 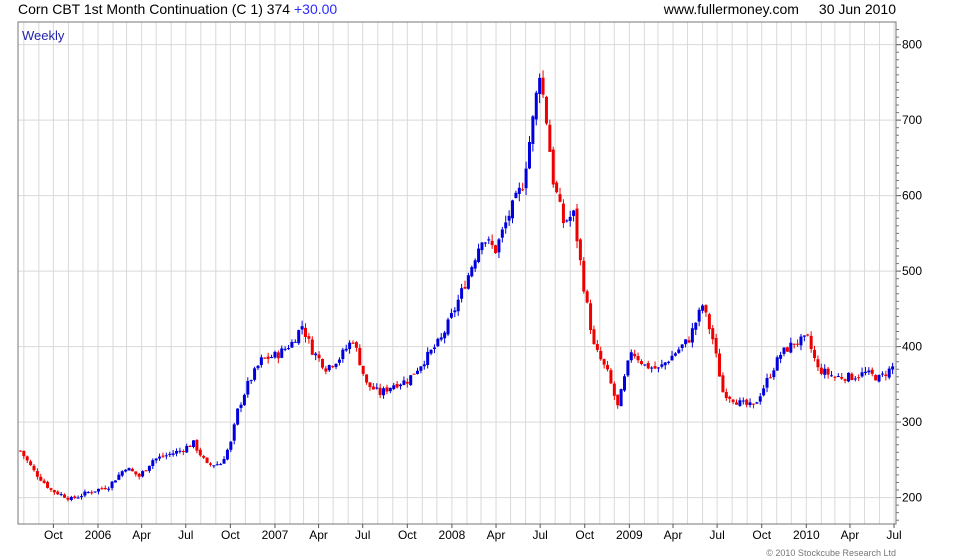 I want to click on y-axis: 200 300 400 500 600 700 800, so click(x=909, y=275).